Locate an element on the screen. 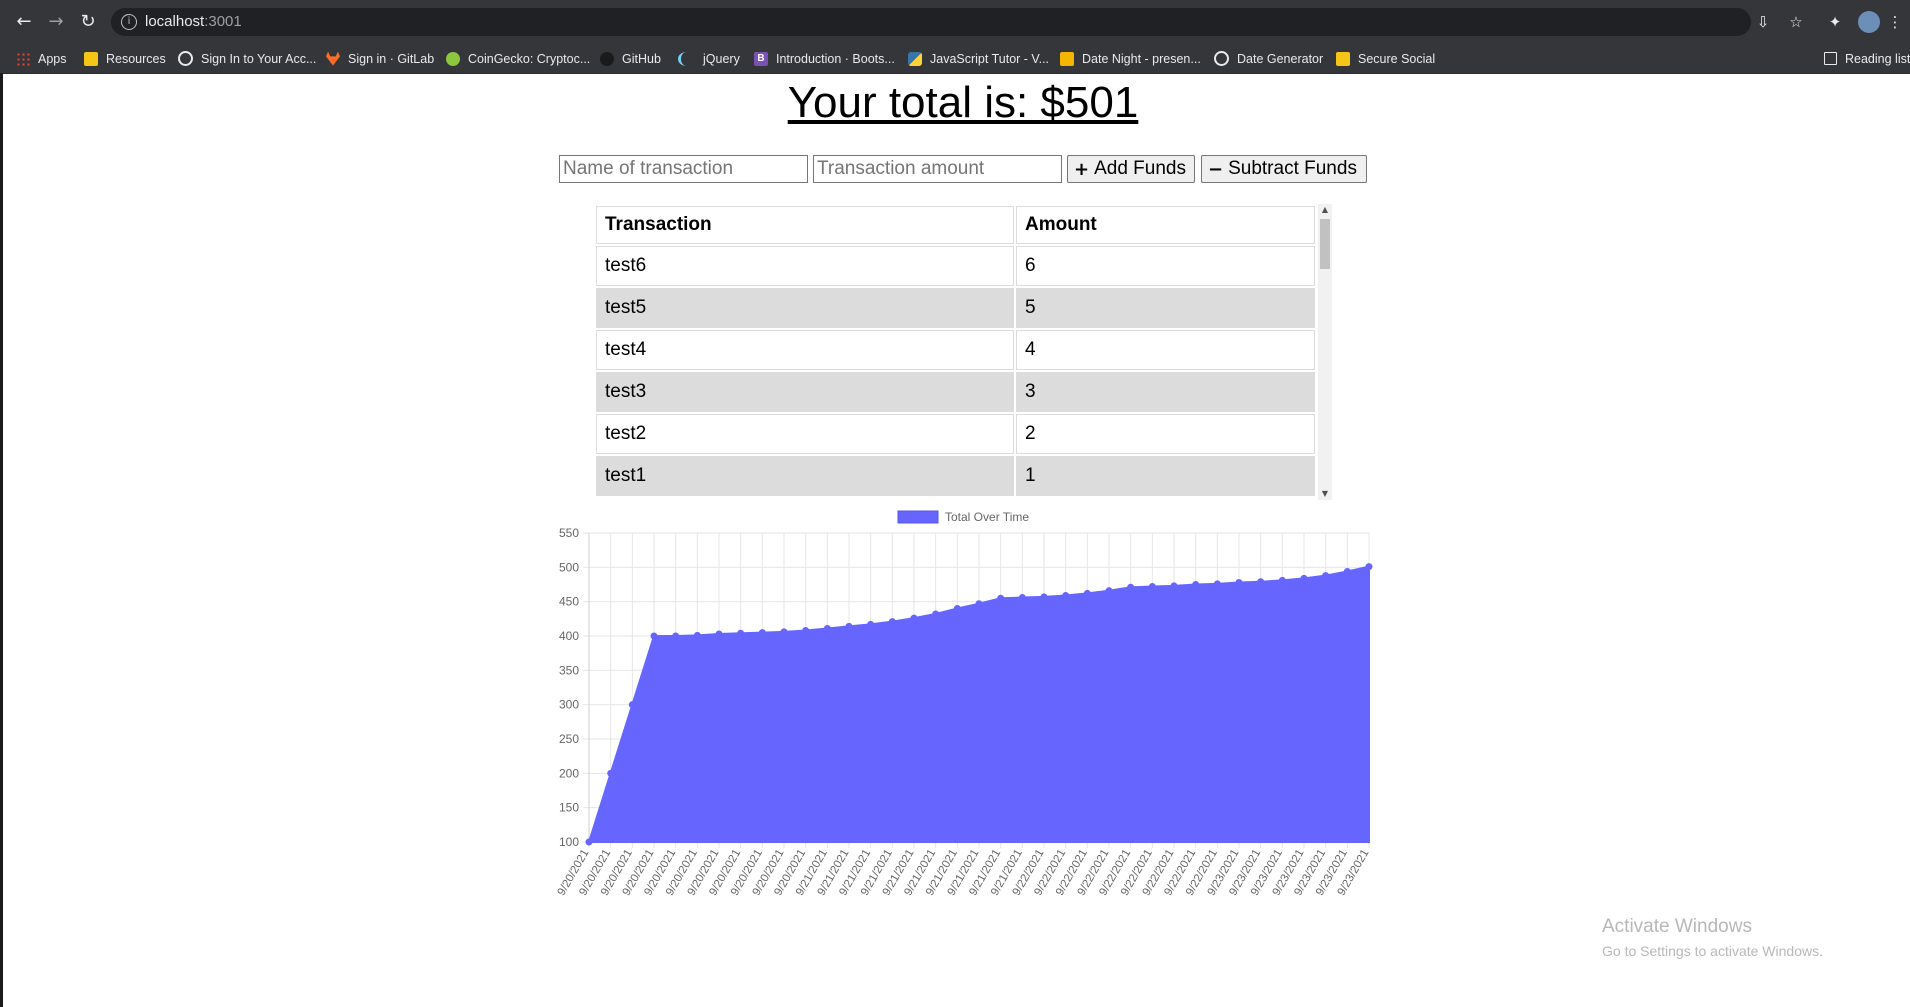 The image size is (1910, 1007). y-tick-label: 150 is located at coordinates (569, 808).